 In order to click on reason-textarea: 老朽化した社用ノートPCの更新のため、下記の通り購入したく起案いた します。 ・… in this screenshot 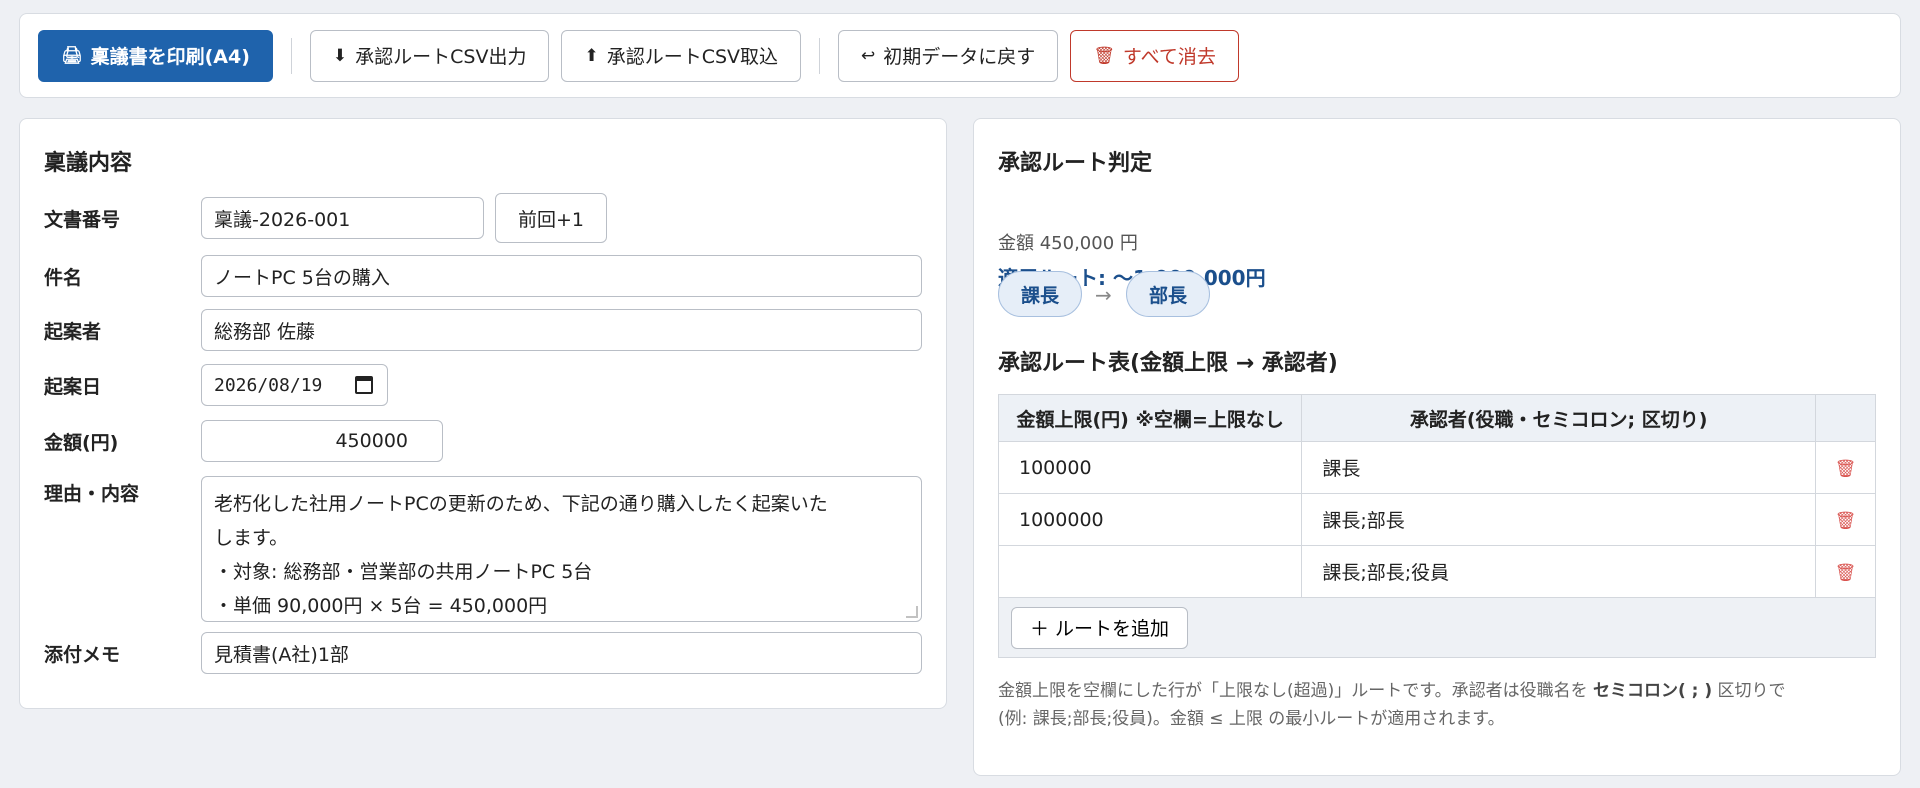, I will do `click(561, 549)`.